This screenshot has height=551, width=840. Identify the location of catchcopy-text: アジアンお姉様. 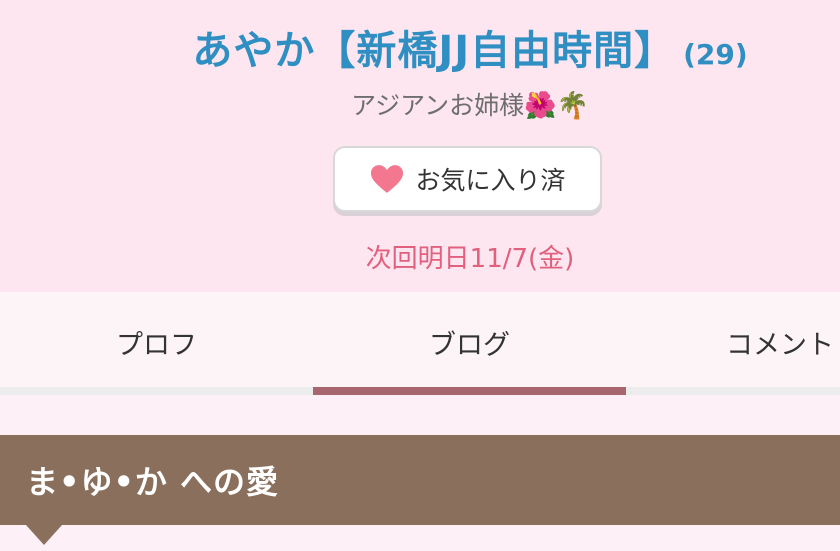
(438, 105).